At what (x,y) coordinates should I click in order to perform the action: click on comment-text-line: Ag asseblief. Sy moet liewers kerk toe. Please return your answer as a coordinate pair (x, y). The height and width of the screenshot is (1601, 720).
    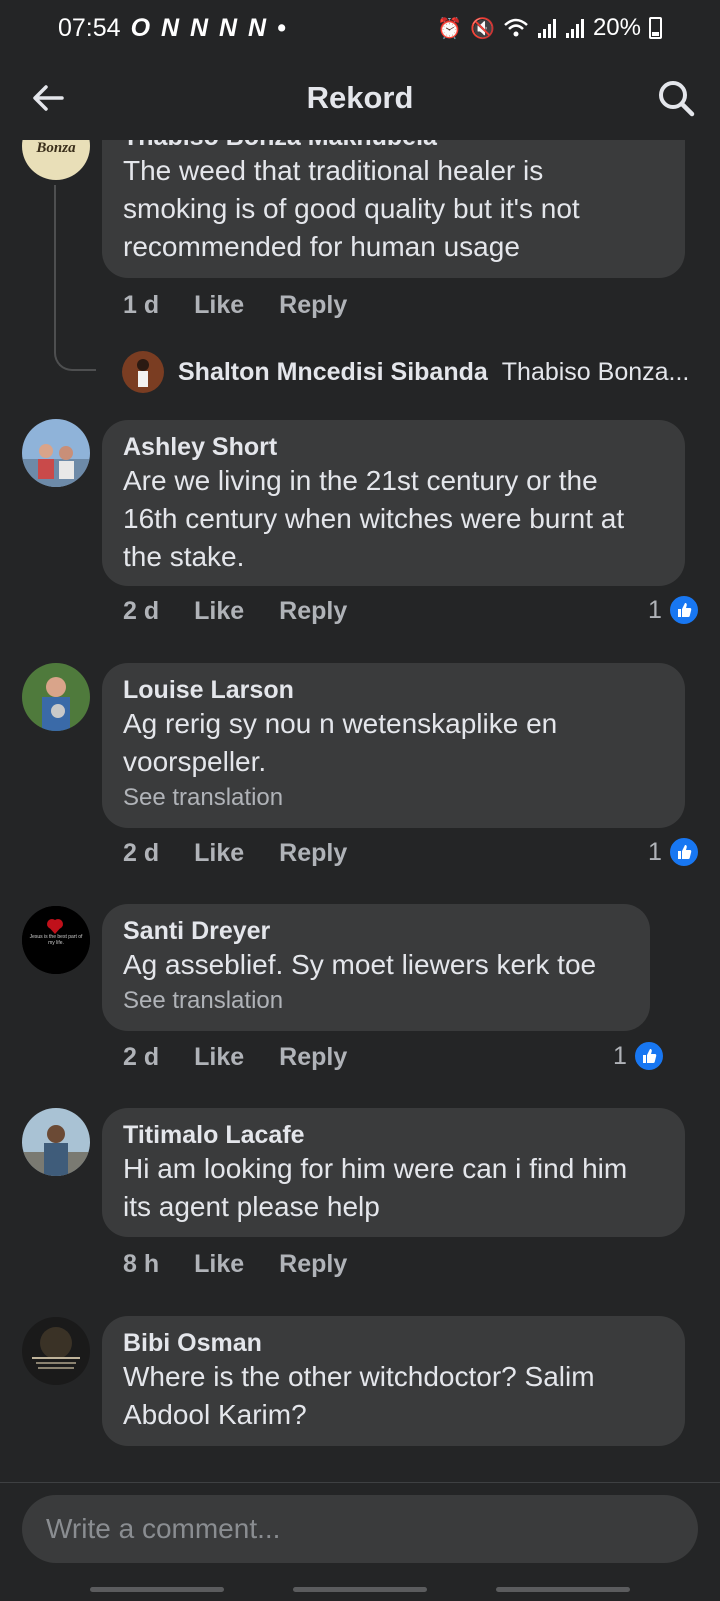
    Looking at the image, I should click on (360, 964).